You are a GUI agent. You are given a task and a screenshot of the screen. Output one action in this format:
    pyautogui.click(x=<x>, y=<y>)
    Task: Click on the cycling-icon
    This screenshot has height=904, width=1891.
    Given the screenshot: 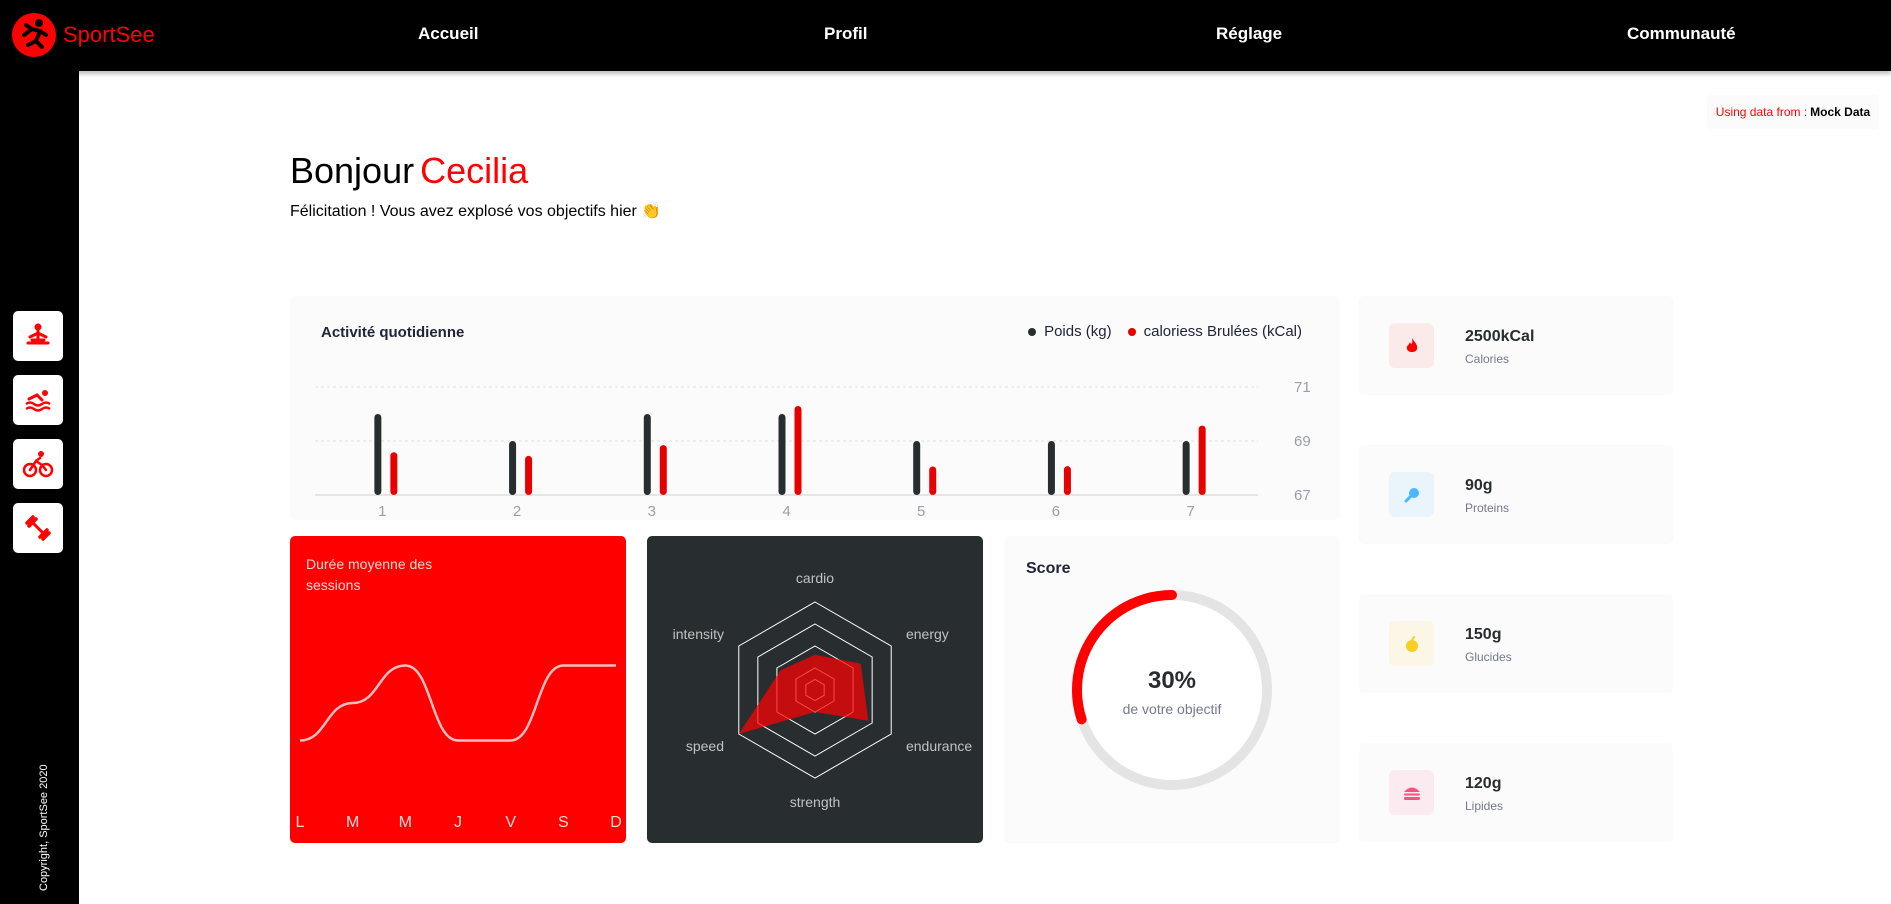 What is the action you would take?
    pyautogui.click(x=38, y=464)
    